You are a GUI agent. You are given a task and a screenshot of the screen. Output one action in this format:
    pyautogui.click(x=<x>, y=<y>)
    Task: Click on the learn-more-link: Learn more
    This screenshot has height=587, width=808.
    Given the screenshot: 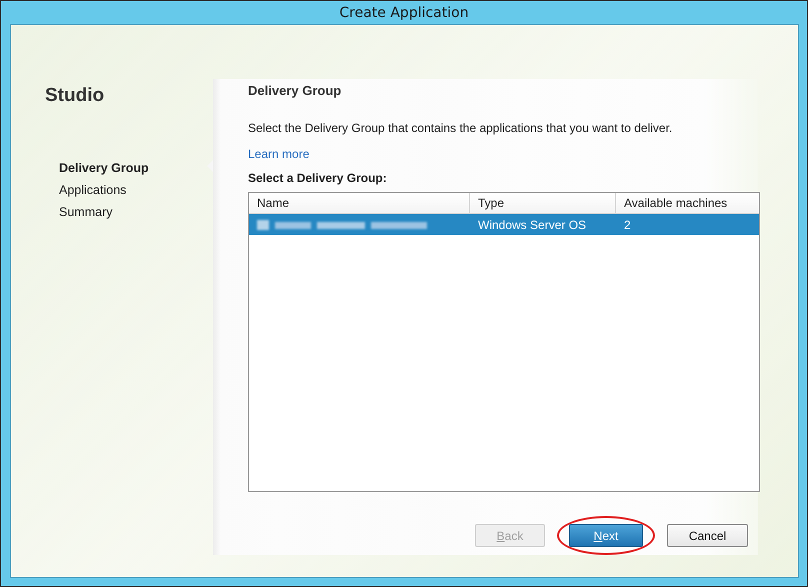 What is the action you would take?
    pyautogui.click(x=279, y=154)
    